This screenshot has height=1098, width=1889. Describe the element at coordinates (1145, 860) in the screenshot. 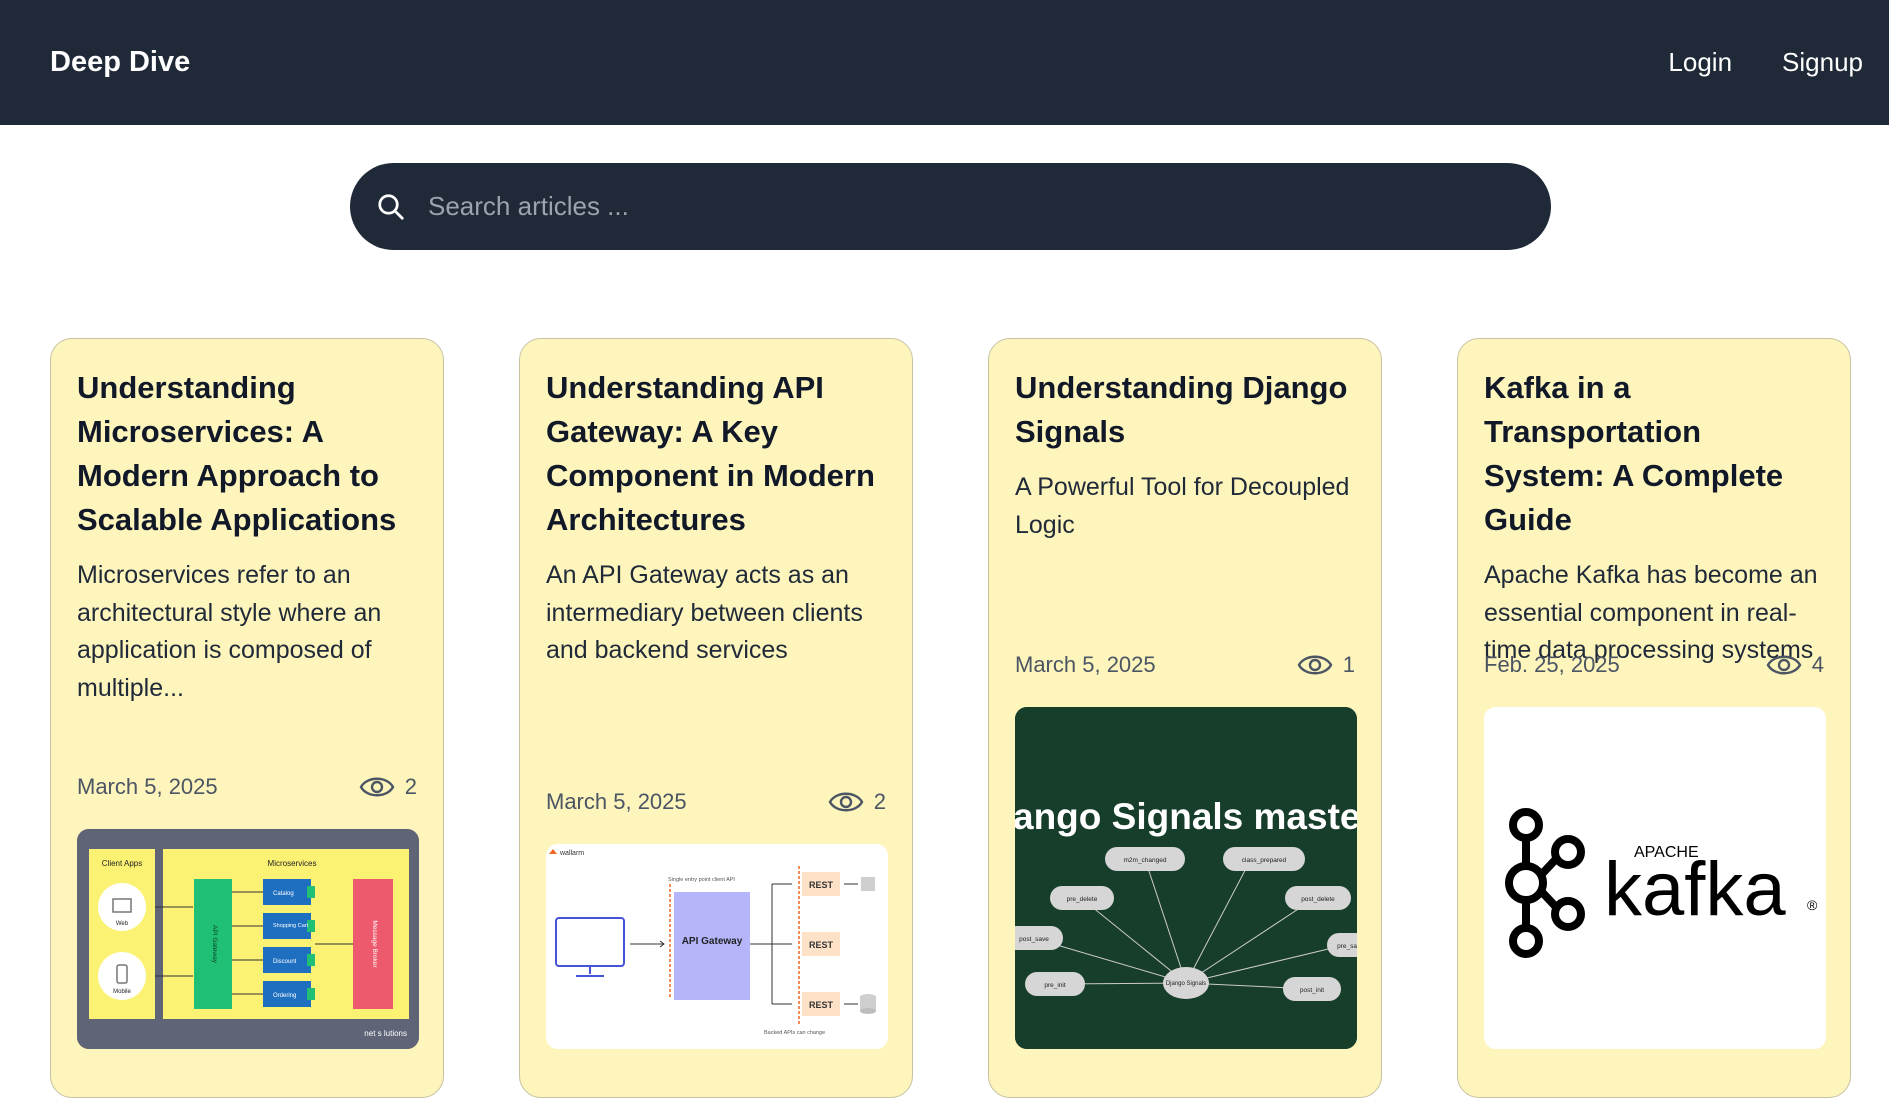

I see `signal-node: m2m_changed` at that location.